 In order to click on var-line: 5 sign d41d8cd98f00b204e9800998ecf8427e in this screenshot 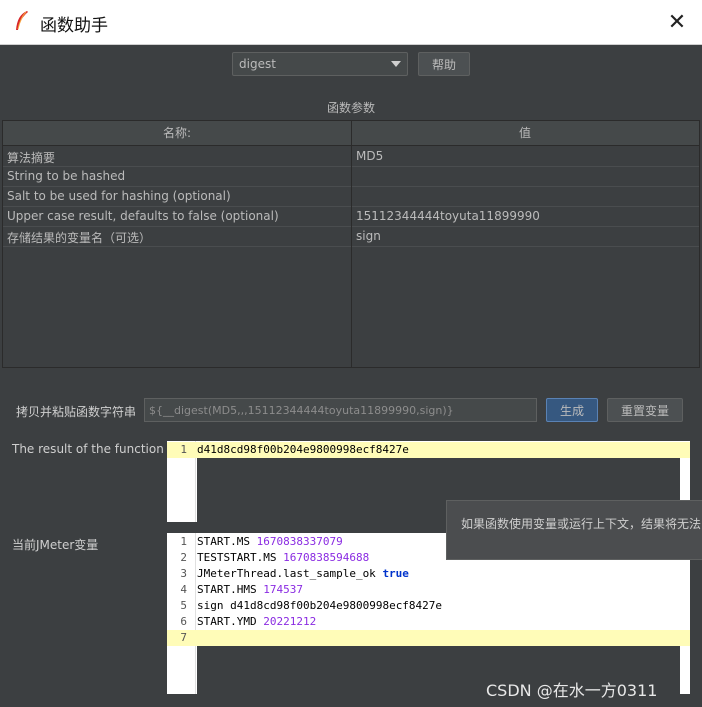, I will do `click(428, 606)`.